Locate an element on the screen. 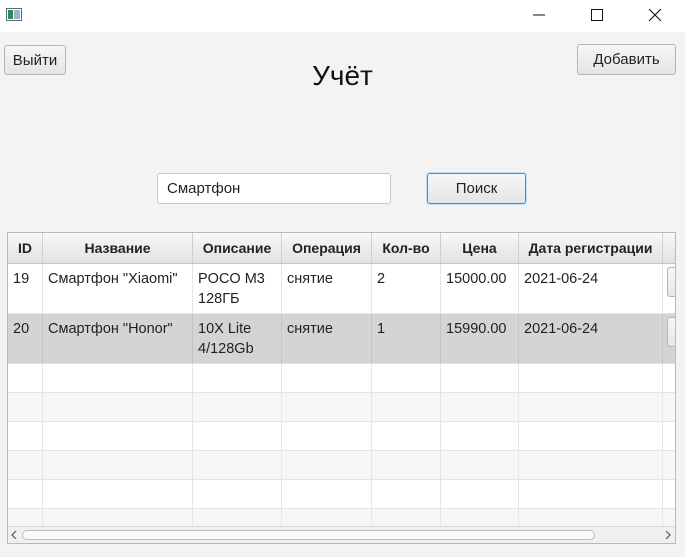 This screenshot has width=685, height=557. cell-price: 15000.00 is located at coordinates (480, 288).